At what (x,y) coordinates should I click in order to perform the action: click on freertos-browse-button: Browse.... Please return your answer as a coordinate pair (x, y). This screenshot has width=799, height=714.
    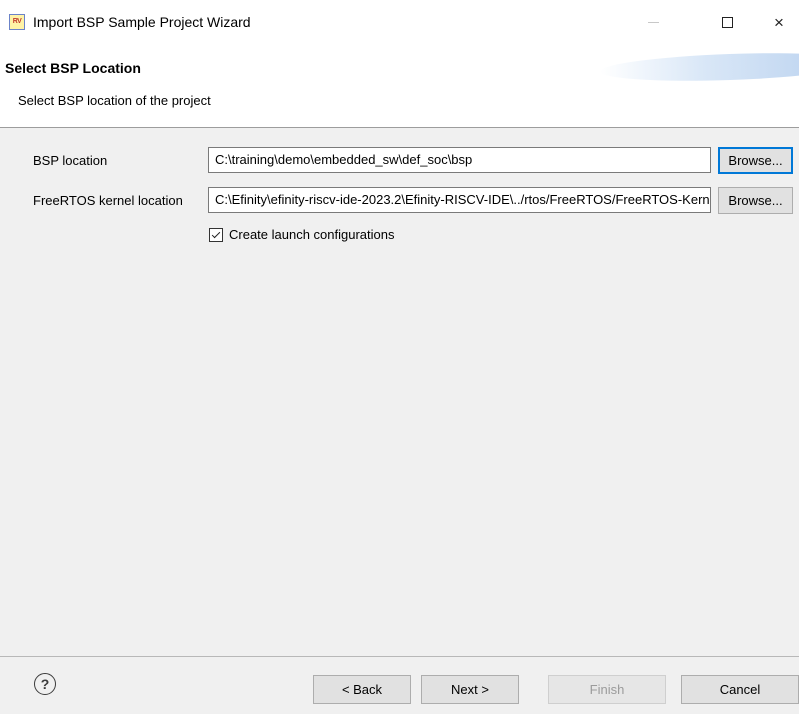
    Looking at the image, I should click on (755, 200).